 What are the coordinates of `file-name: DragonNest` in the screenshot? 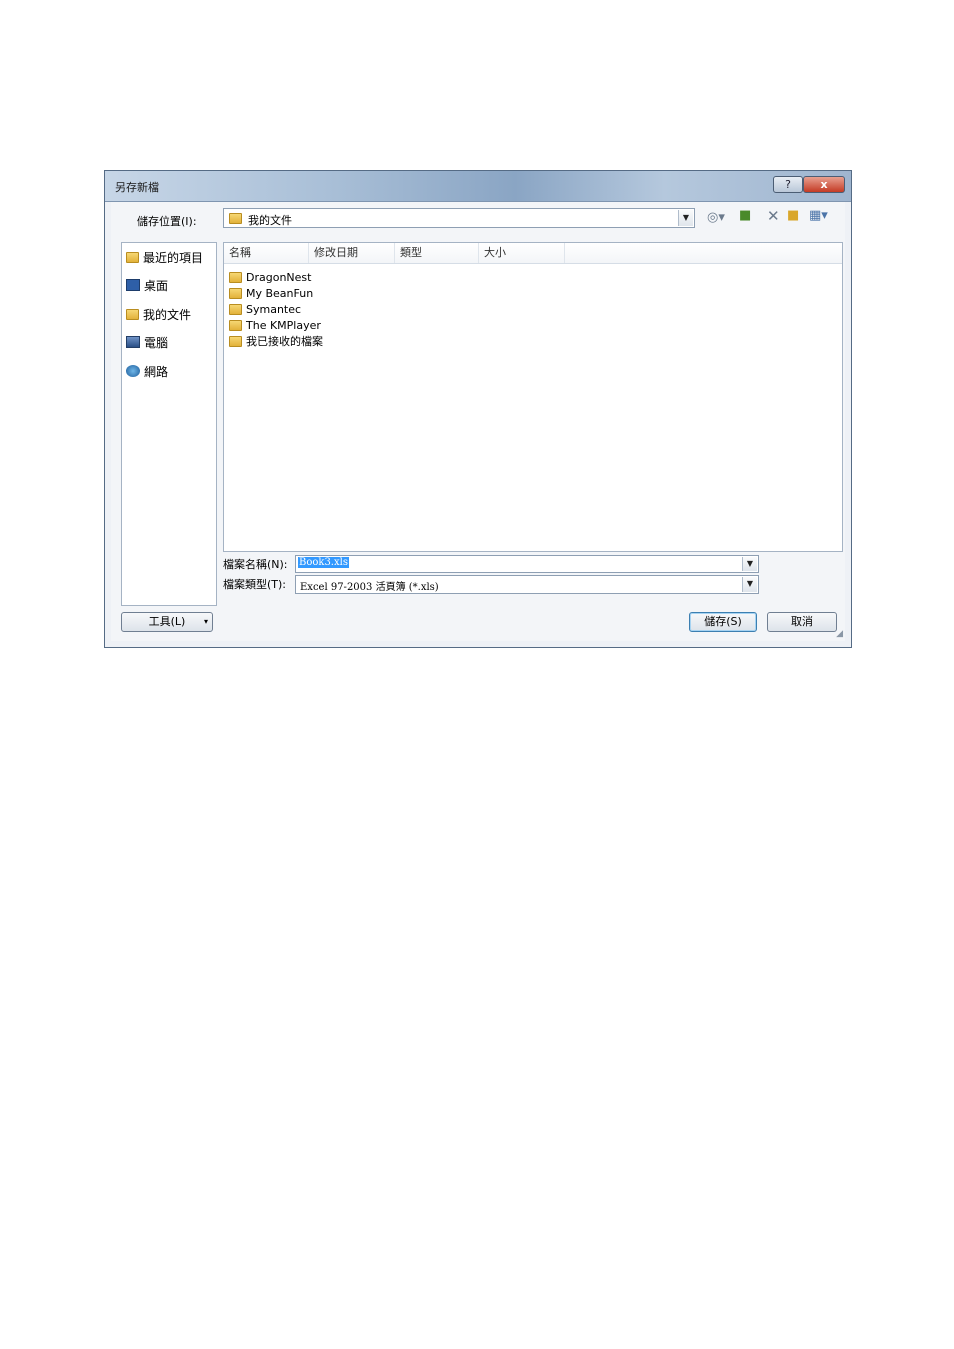 It's located at (279, 277).